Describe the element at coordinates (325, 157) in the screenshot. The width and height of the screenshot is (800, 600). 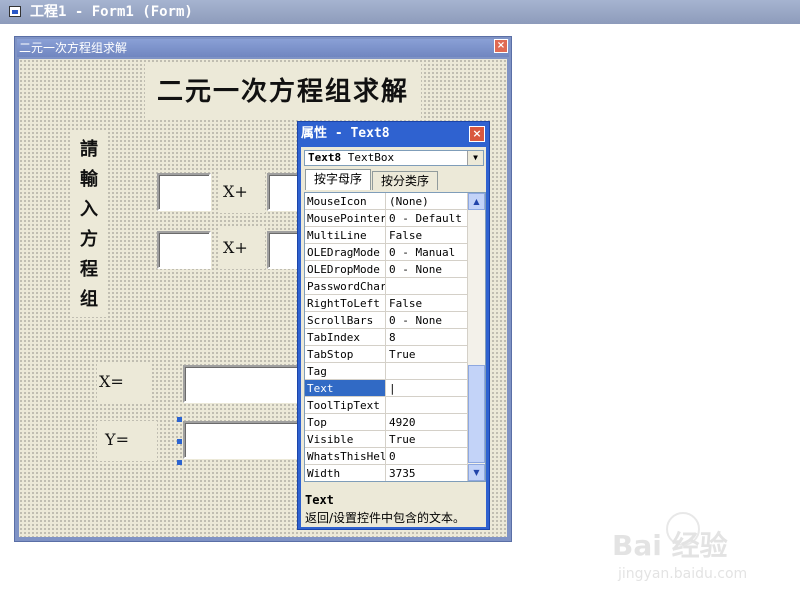
I see `object-name: Text8` at that location.